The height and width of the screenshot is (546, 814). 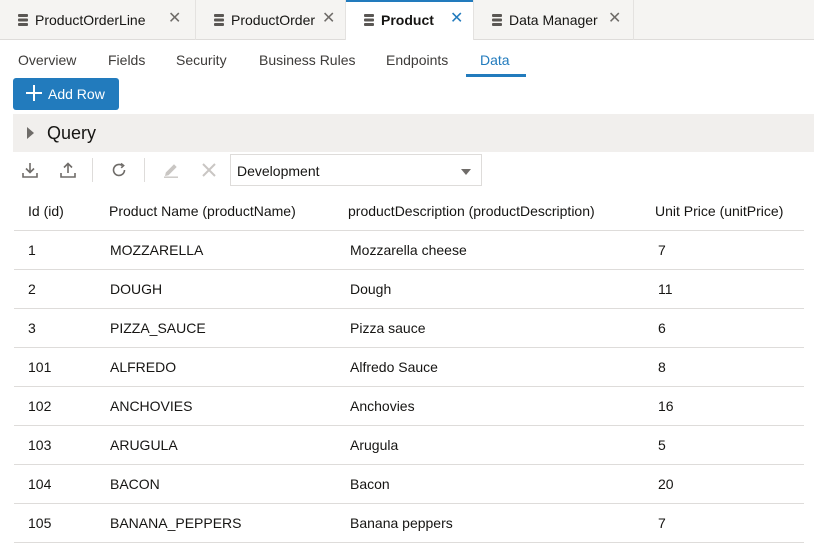 I want to click on query-title: Query, so click(x=72, y=133).